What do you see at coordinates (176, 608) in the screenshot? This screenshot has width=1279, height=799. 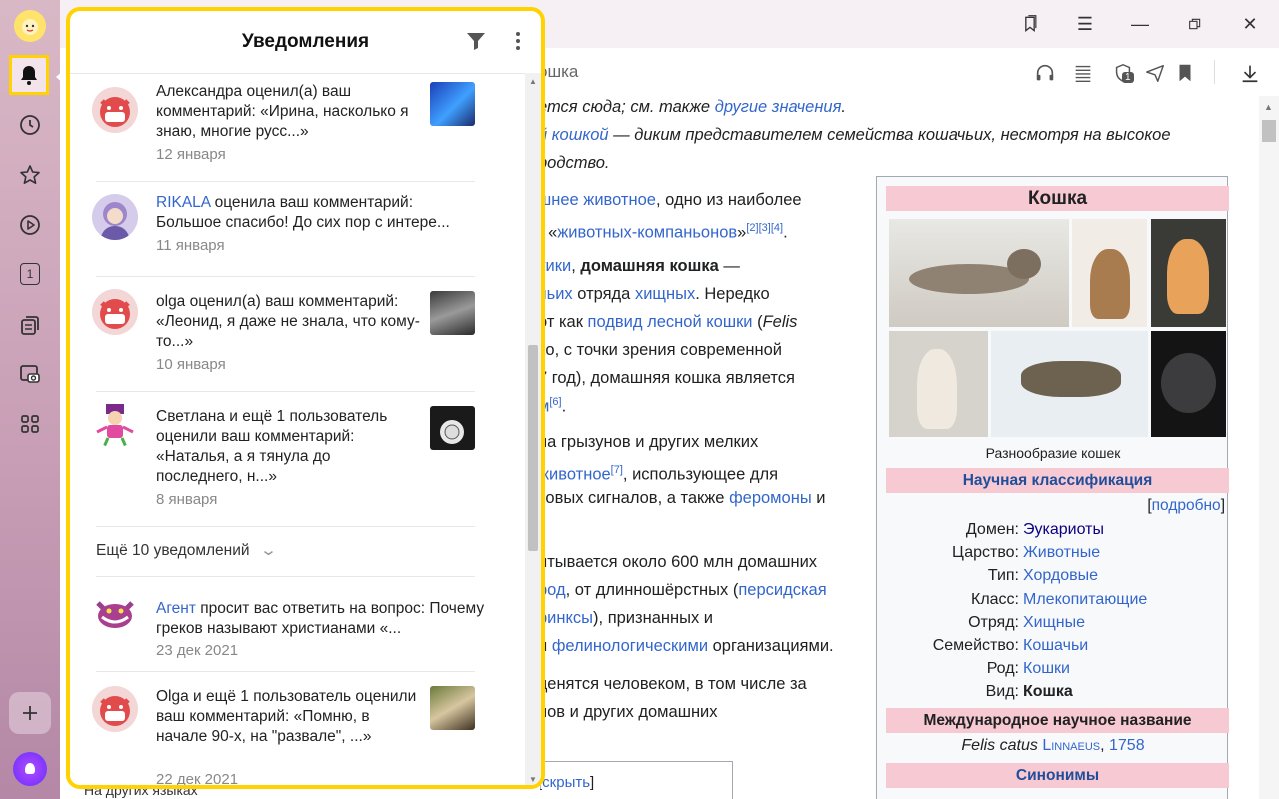 I see `user-link: Агент` at bounding box center [176, 608].